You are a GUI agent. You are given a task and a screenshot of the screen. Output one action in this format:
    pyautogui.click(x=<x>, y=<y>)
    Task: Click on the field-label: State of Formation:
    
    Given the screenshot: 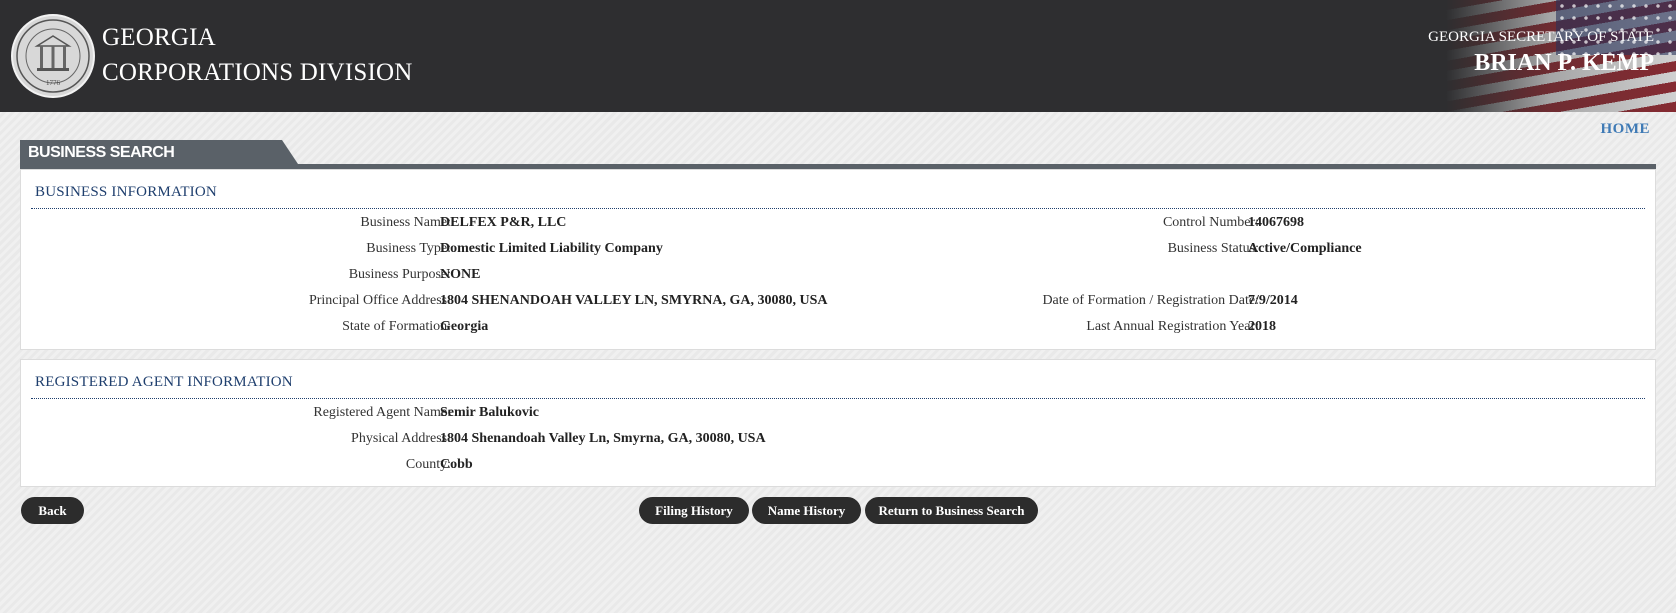 What is the action you would take?
    pyautogui.click(x=396, y=326)
    